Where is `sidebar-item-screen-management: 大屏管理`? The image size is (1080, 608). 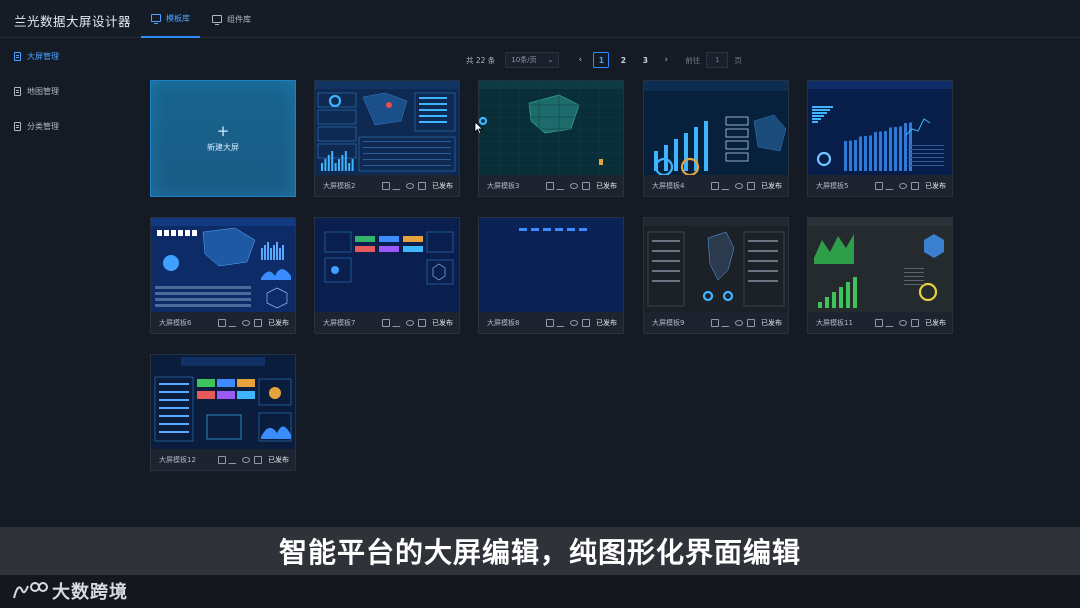
sidebar-item-screen-management: 大屏管理 is located at coordinates (36, 56).